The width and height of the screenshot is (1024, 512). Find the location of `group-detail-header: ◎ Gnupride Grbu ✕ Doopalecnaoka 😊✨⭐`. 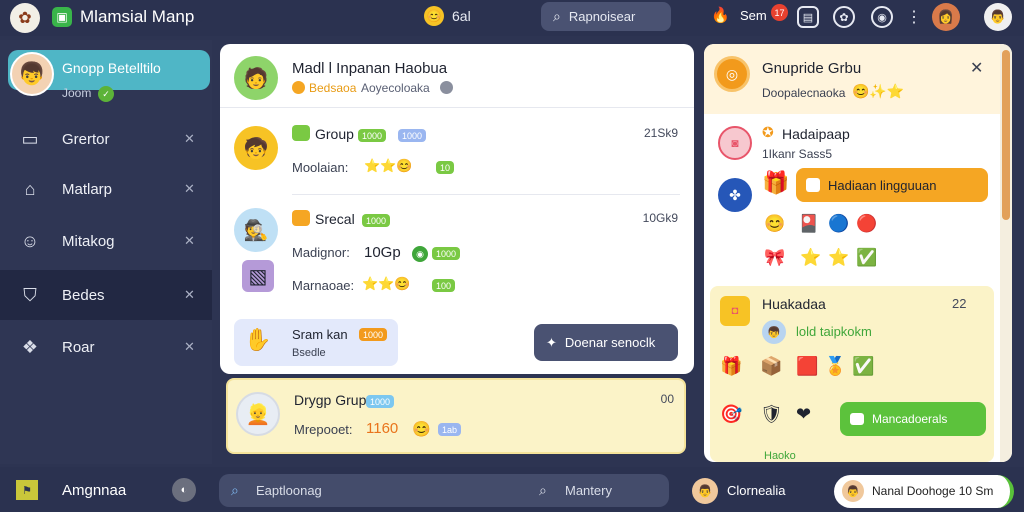

group-detail-header: ◎ Gnupride Grbu ✕ Doopalecnaoka 😊✨⭐ is located at coordinates (852, 79).